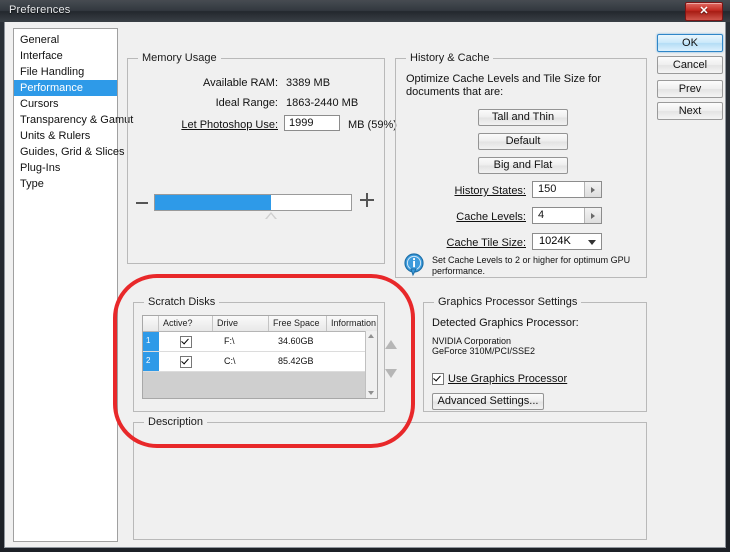 The height and width of the screenshot is (552, 730). What do you see at coordinates (523, 141) in the screenshot?
I see `default-button: Default` at bounding box center [523, 141].